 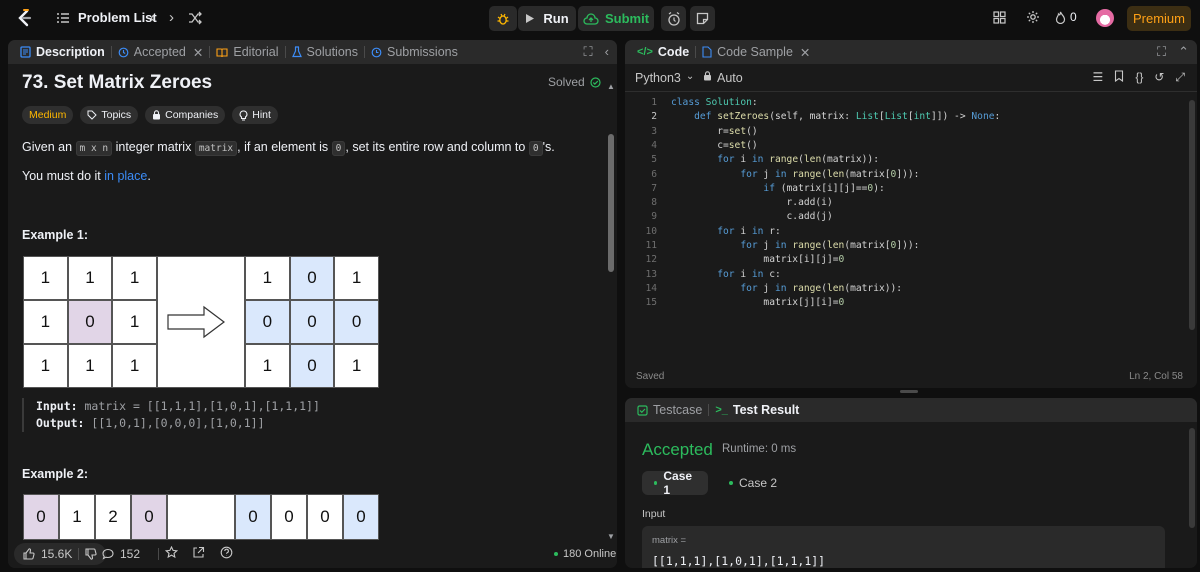 I want to click on description-footer: 15.6K 152 180 Online, so click(x=312, y=554).